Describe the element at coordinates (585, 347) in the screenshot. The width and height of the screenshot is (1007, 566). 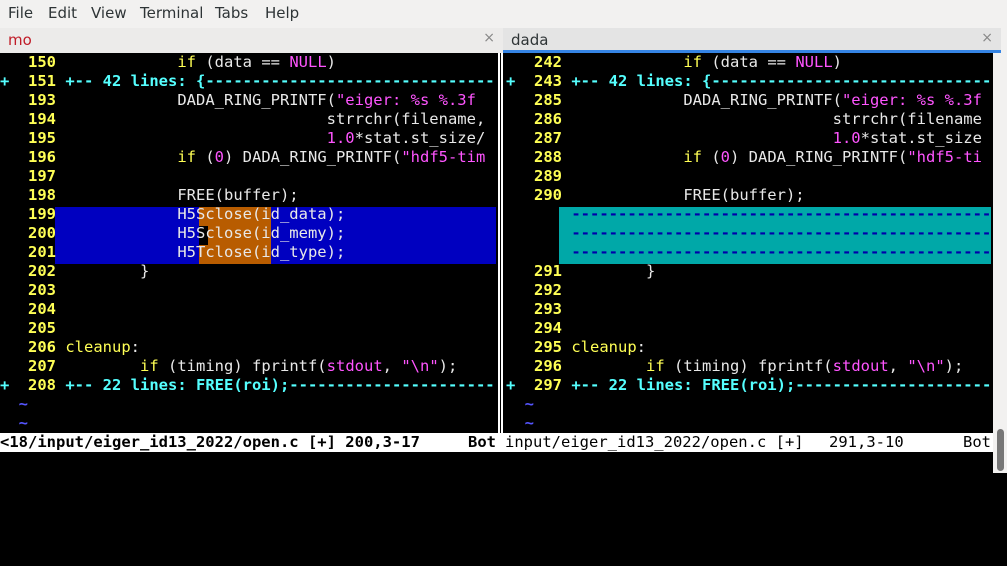
I see `code-line: 295 cleanup:` at that location.